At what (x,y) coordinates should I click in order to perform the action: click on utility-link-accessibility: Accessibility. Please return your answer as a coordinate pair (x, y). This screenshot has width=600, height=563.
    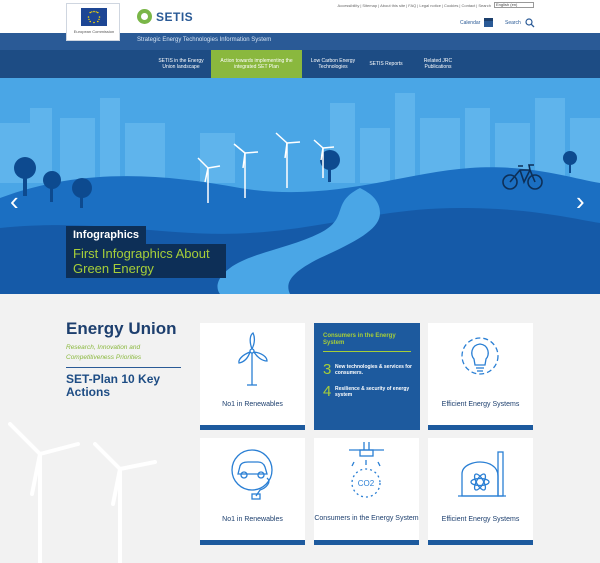
    Looking at the image, I should click on (349, 5).